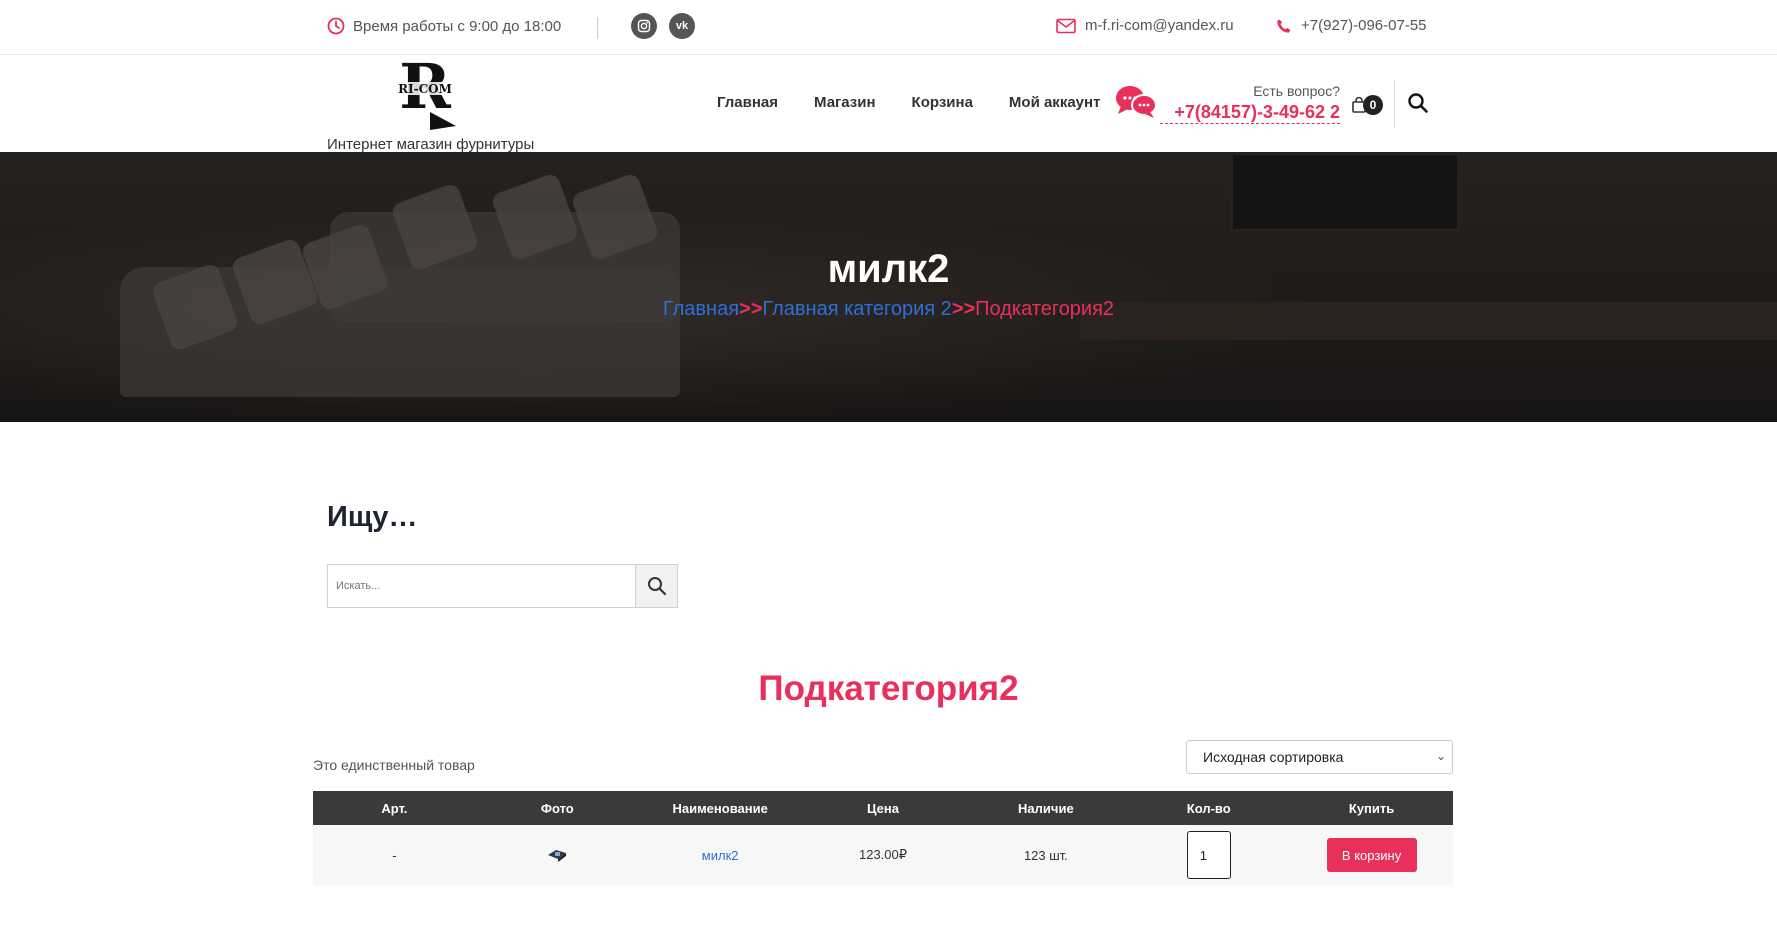 This screenshot has width=1777, height=926. Describe the element at coordinates (888, 688) in the screenshot. I see `category-title: Подкатегория2` at that location.